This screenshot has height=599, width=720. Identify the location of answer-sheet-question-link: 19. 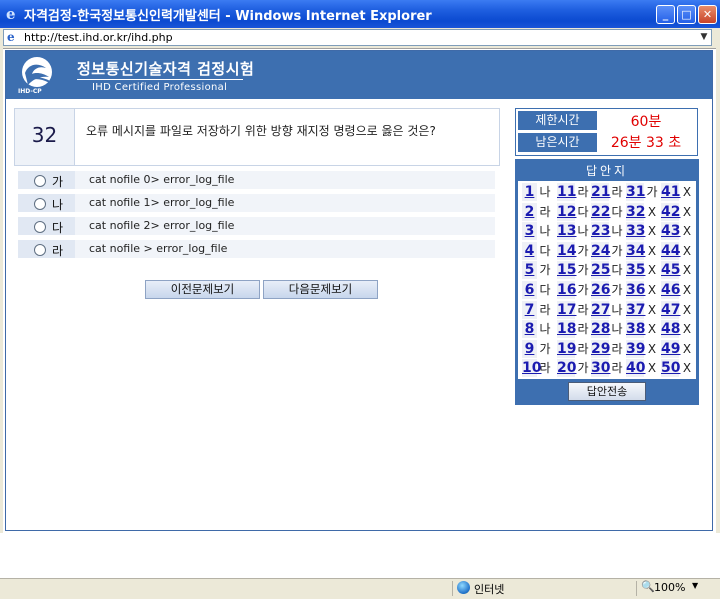
(566, 348).